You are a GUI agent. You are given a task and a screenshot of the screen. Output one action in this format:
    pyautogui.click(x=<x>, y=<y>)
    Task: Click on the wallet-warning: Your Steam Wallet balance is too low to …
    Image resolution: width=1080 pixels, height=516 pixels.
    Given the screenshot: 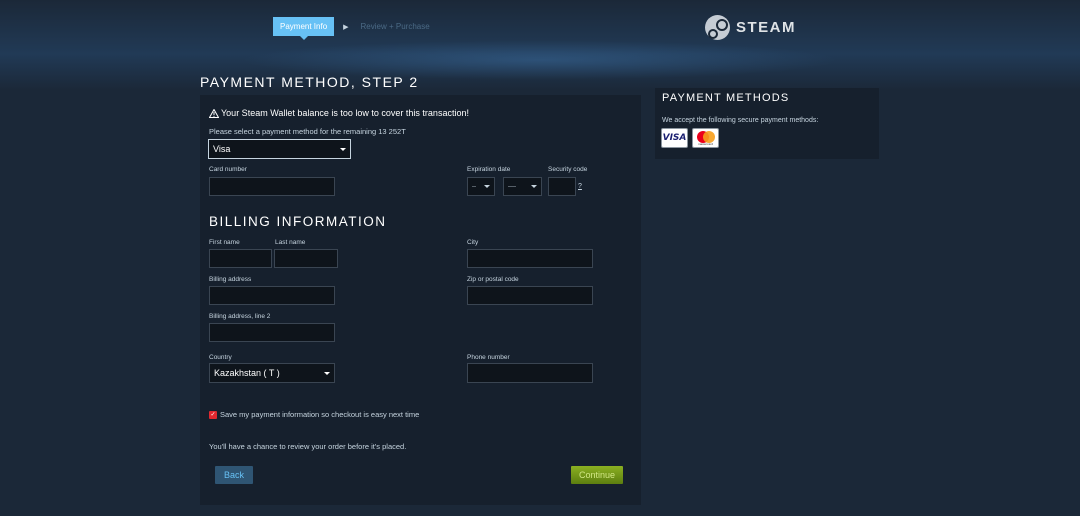 What is the action you would take?
    pyautogui.click(x=339, y=113)
    